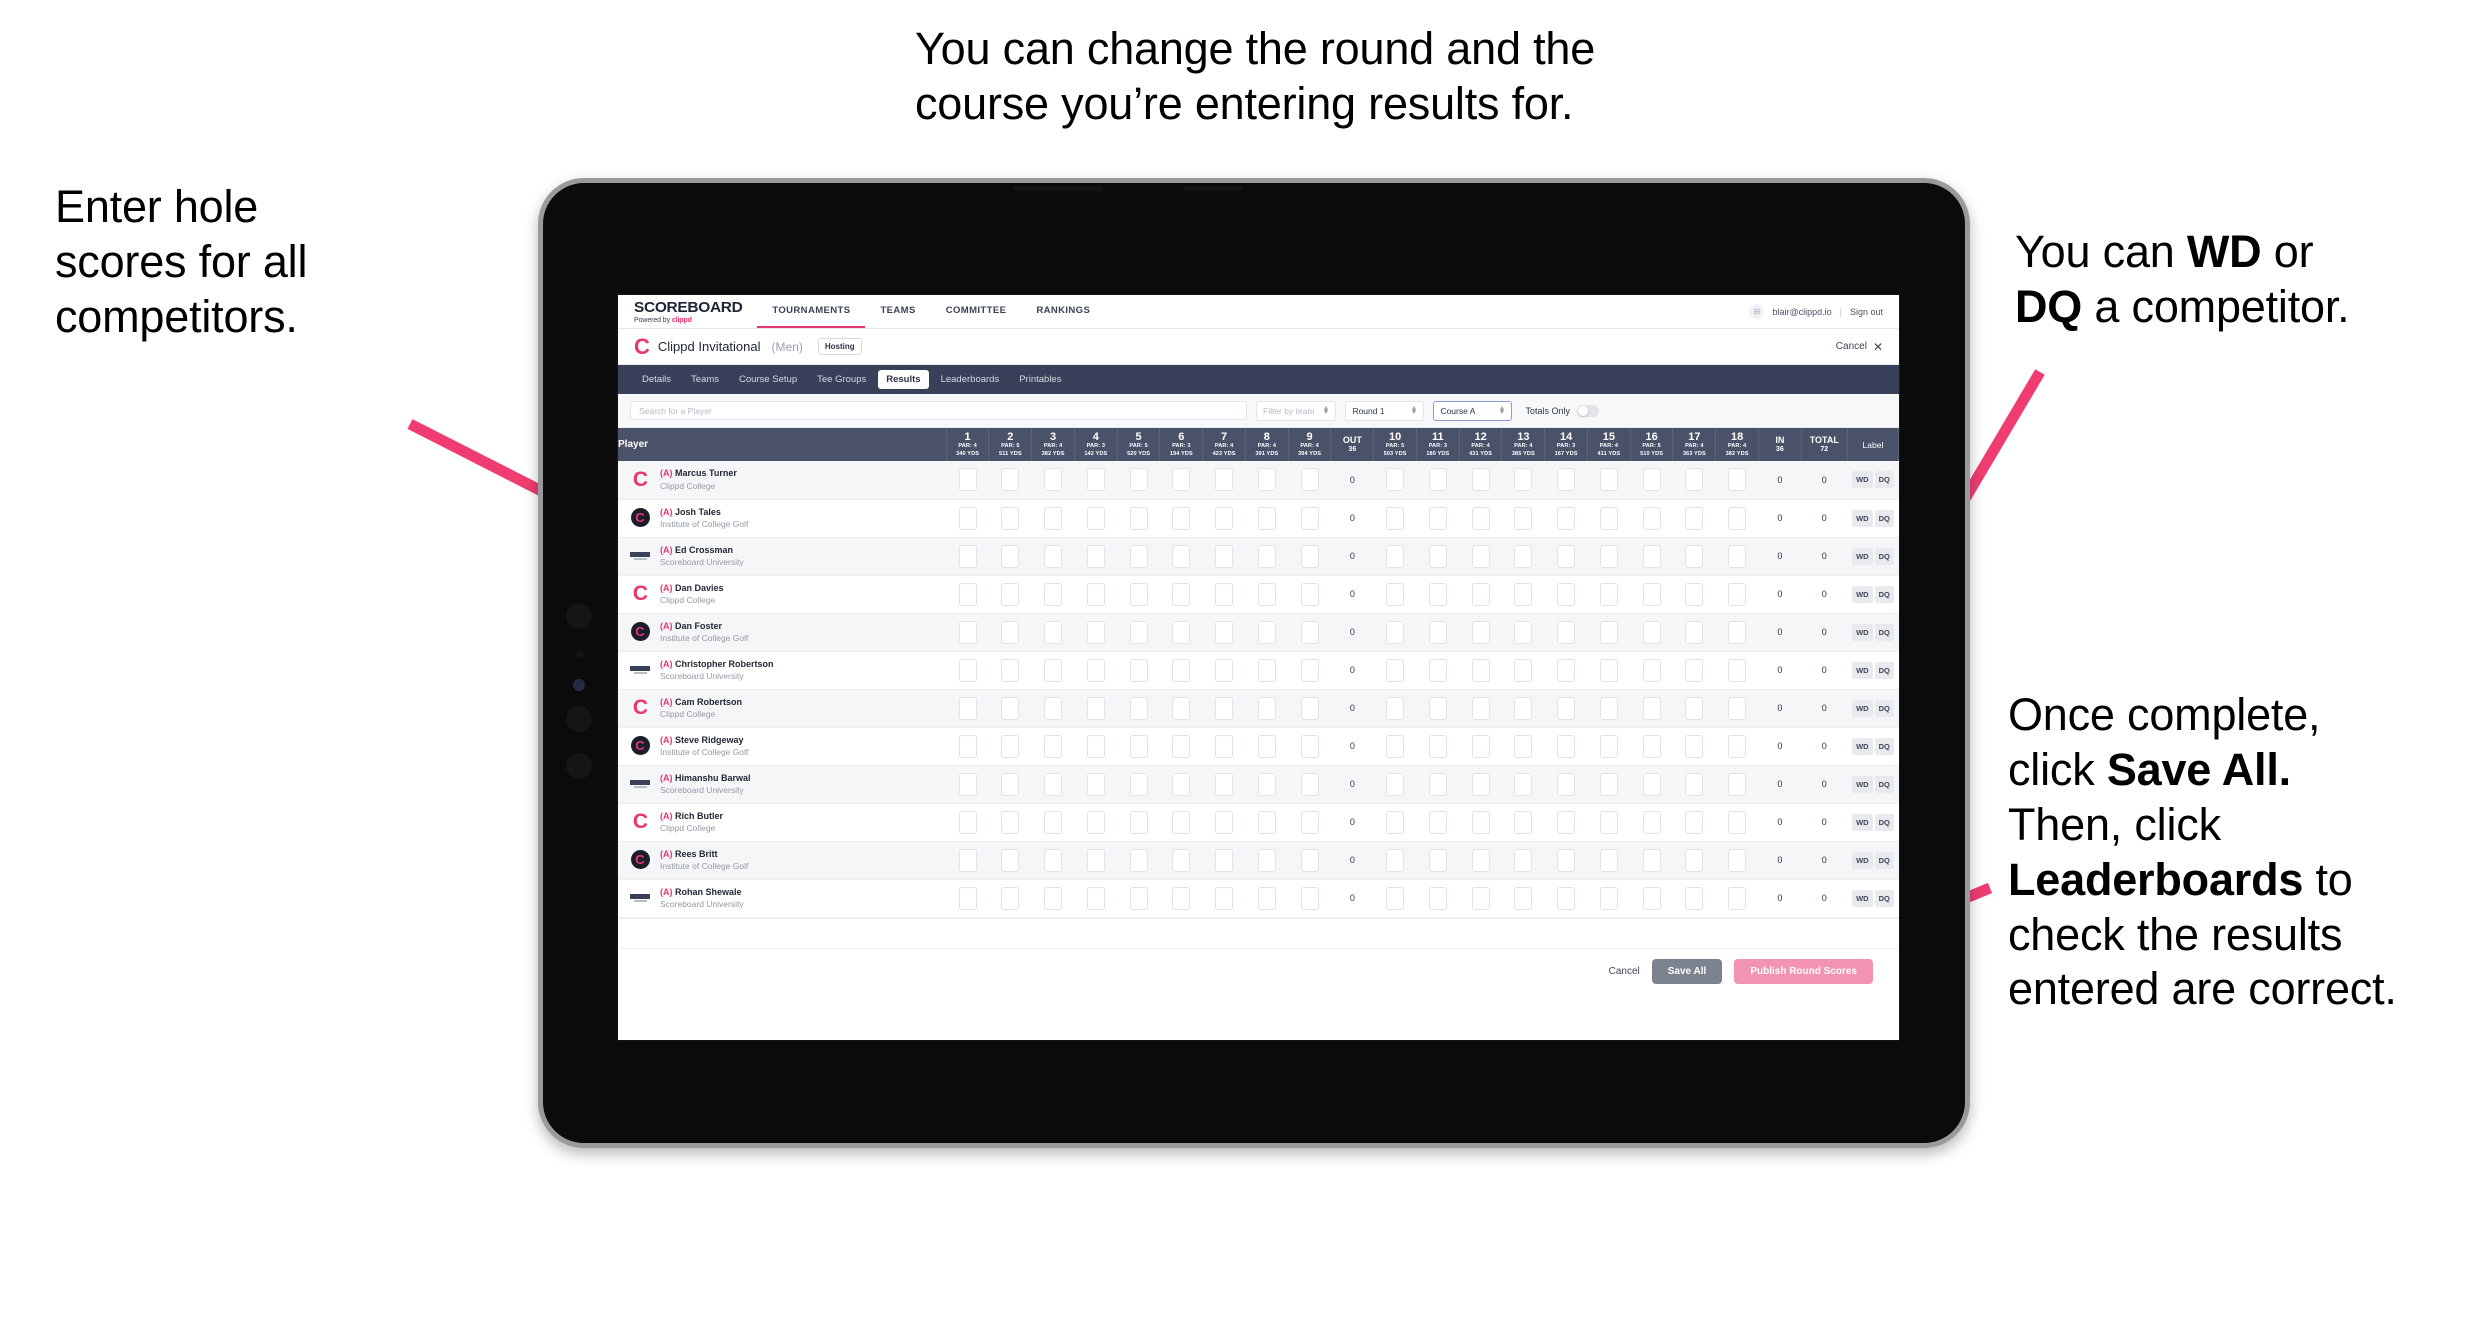 The width and height of the screenshot is (2489, 1339). I want to click on totals-only-toggle, so click(1587, 410).